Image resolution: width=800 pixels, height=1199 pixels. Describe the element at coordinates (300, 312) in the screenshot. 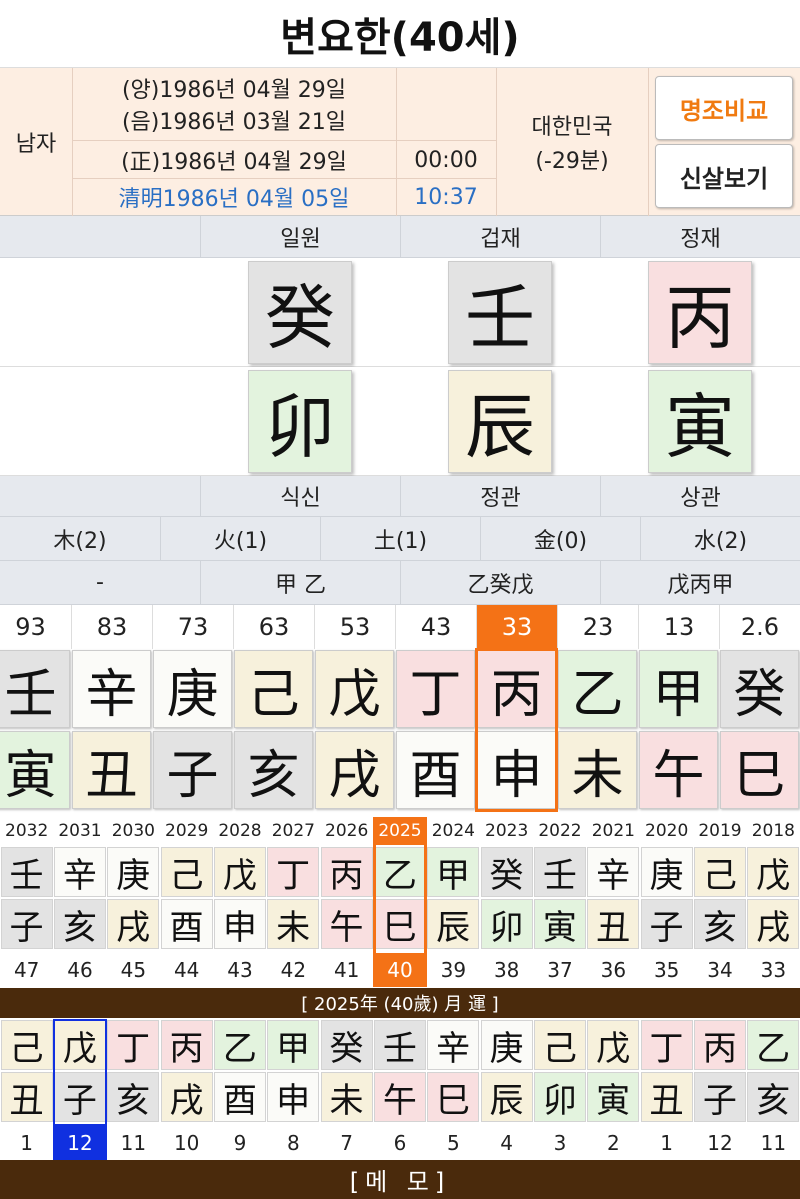

I see `pillar-stem: 癸` at that location.